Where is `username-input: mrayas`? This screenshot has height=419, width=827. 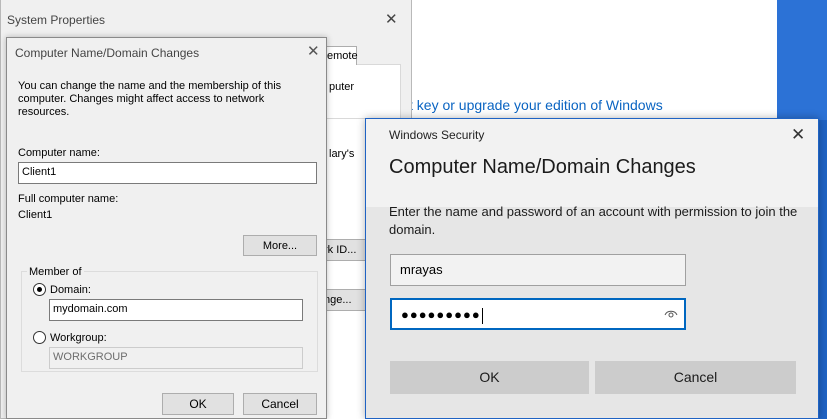
username-input: mrayas is located at coordinates (538, 270).